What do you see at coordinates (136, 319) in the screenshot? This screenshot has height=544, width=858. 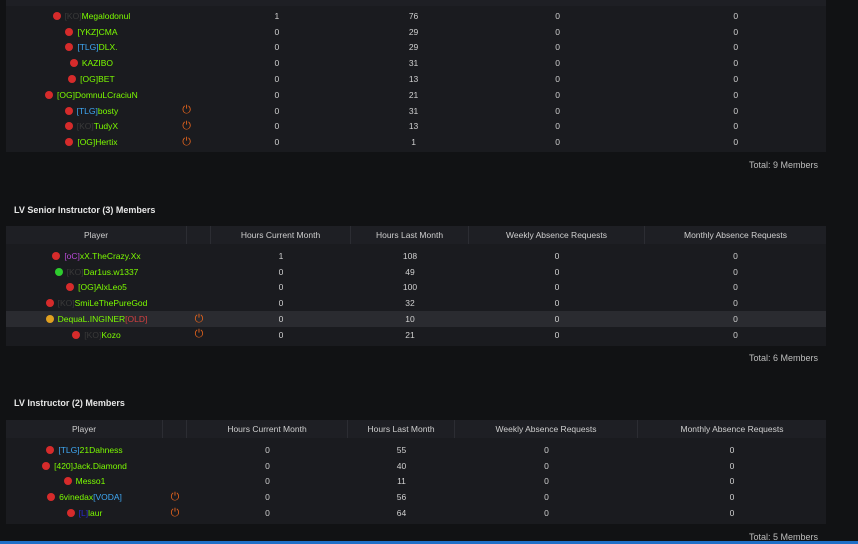 I see `clan-suffix: [OLD]` at bounding box center [136, 319].